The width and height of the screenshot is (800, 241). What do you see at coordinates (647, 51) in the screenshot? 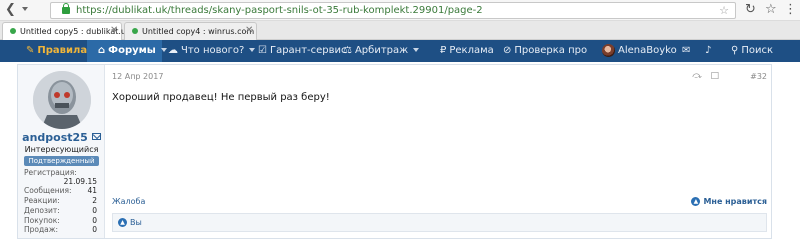
I see `nav-username: AlenaBoyko` at bounding box center [647, 51].